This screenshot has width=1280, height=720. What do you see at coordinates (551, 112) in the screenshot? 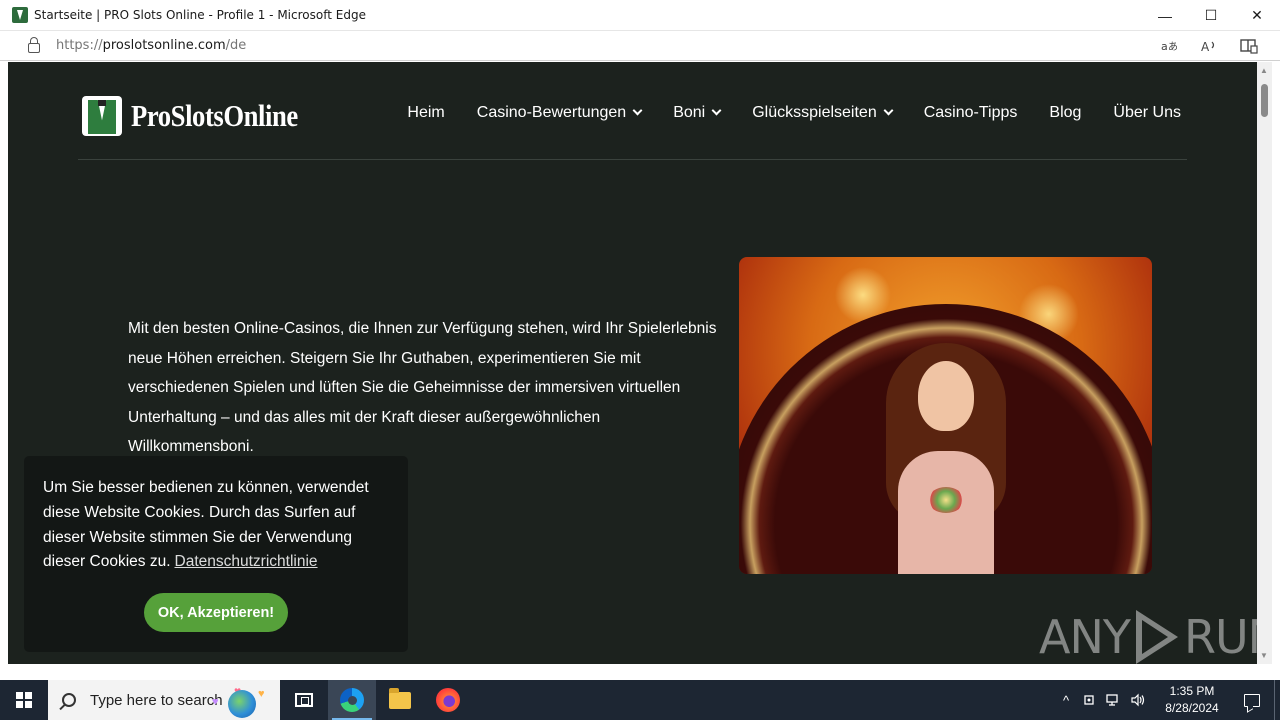
I see `nav-label: Casino-Bewertungen` at bounding box center [551, 112].